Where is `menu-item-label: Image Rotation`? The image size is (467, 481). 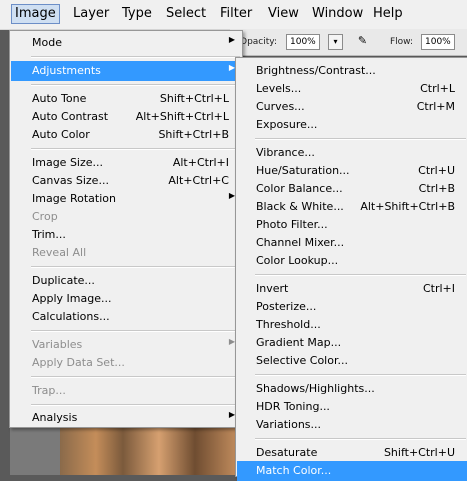 menu-item-label: Image Rotation is located at coordinates (74, 198).